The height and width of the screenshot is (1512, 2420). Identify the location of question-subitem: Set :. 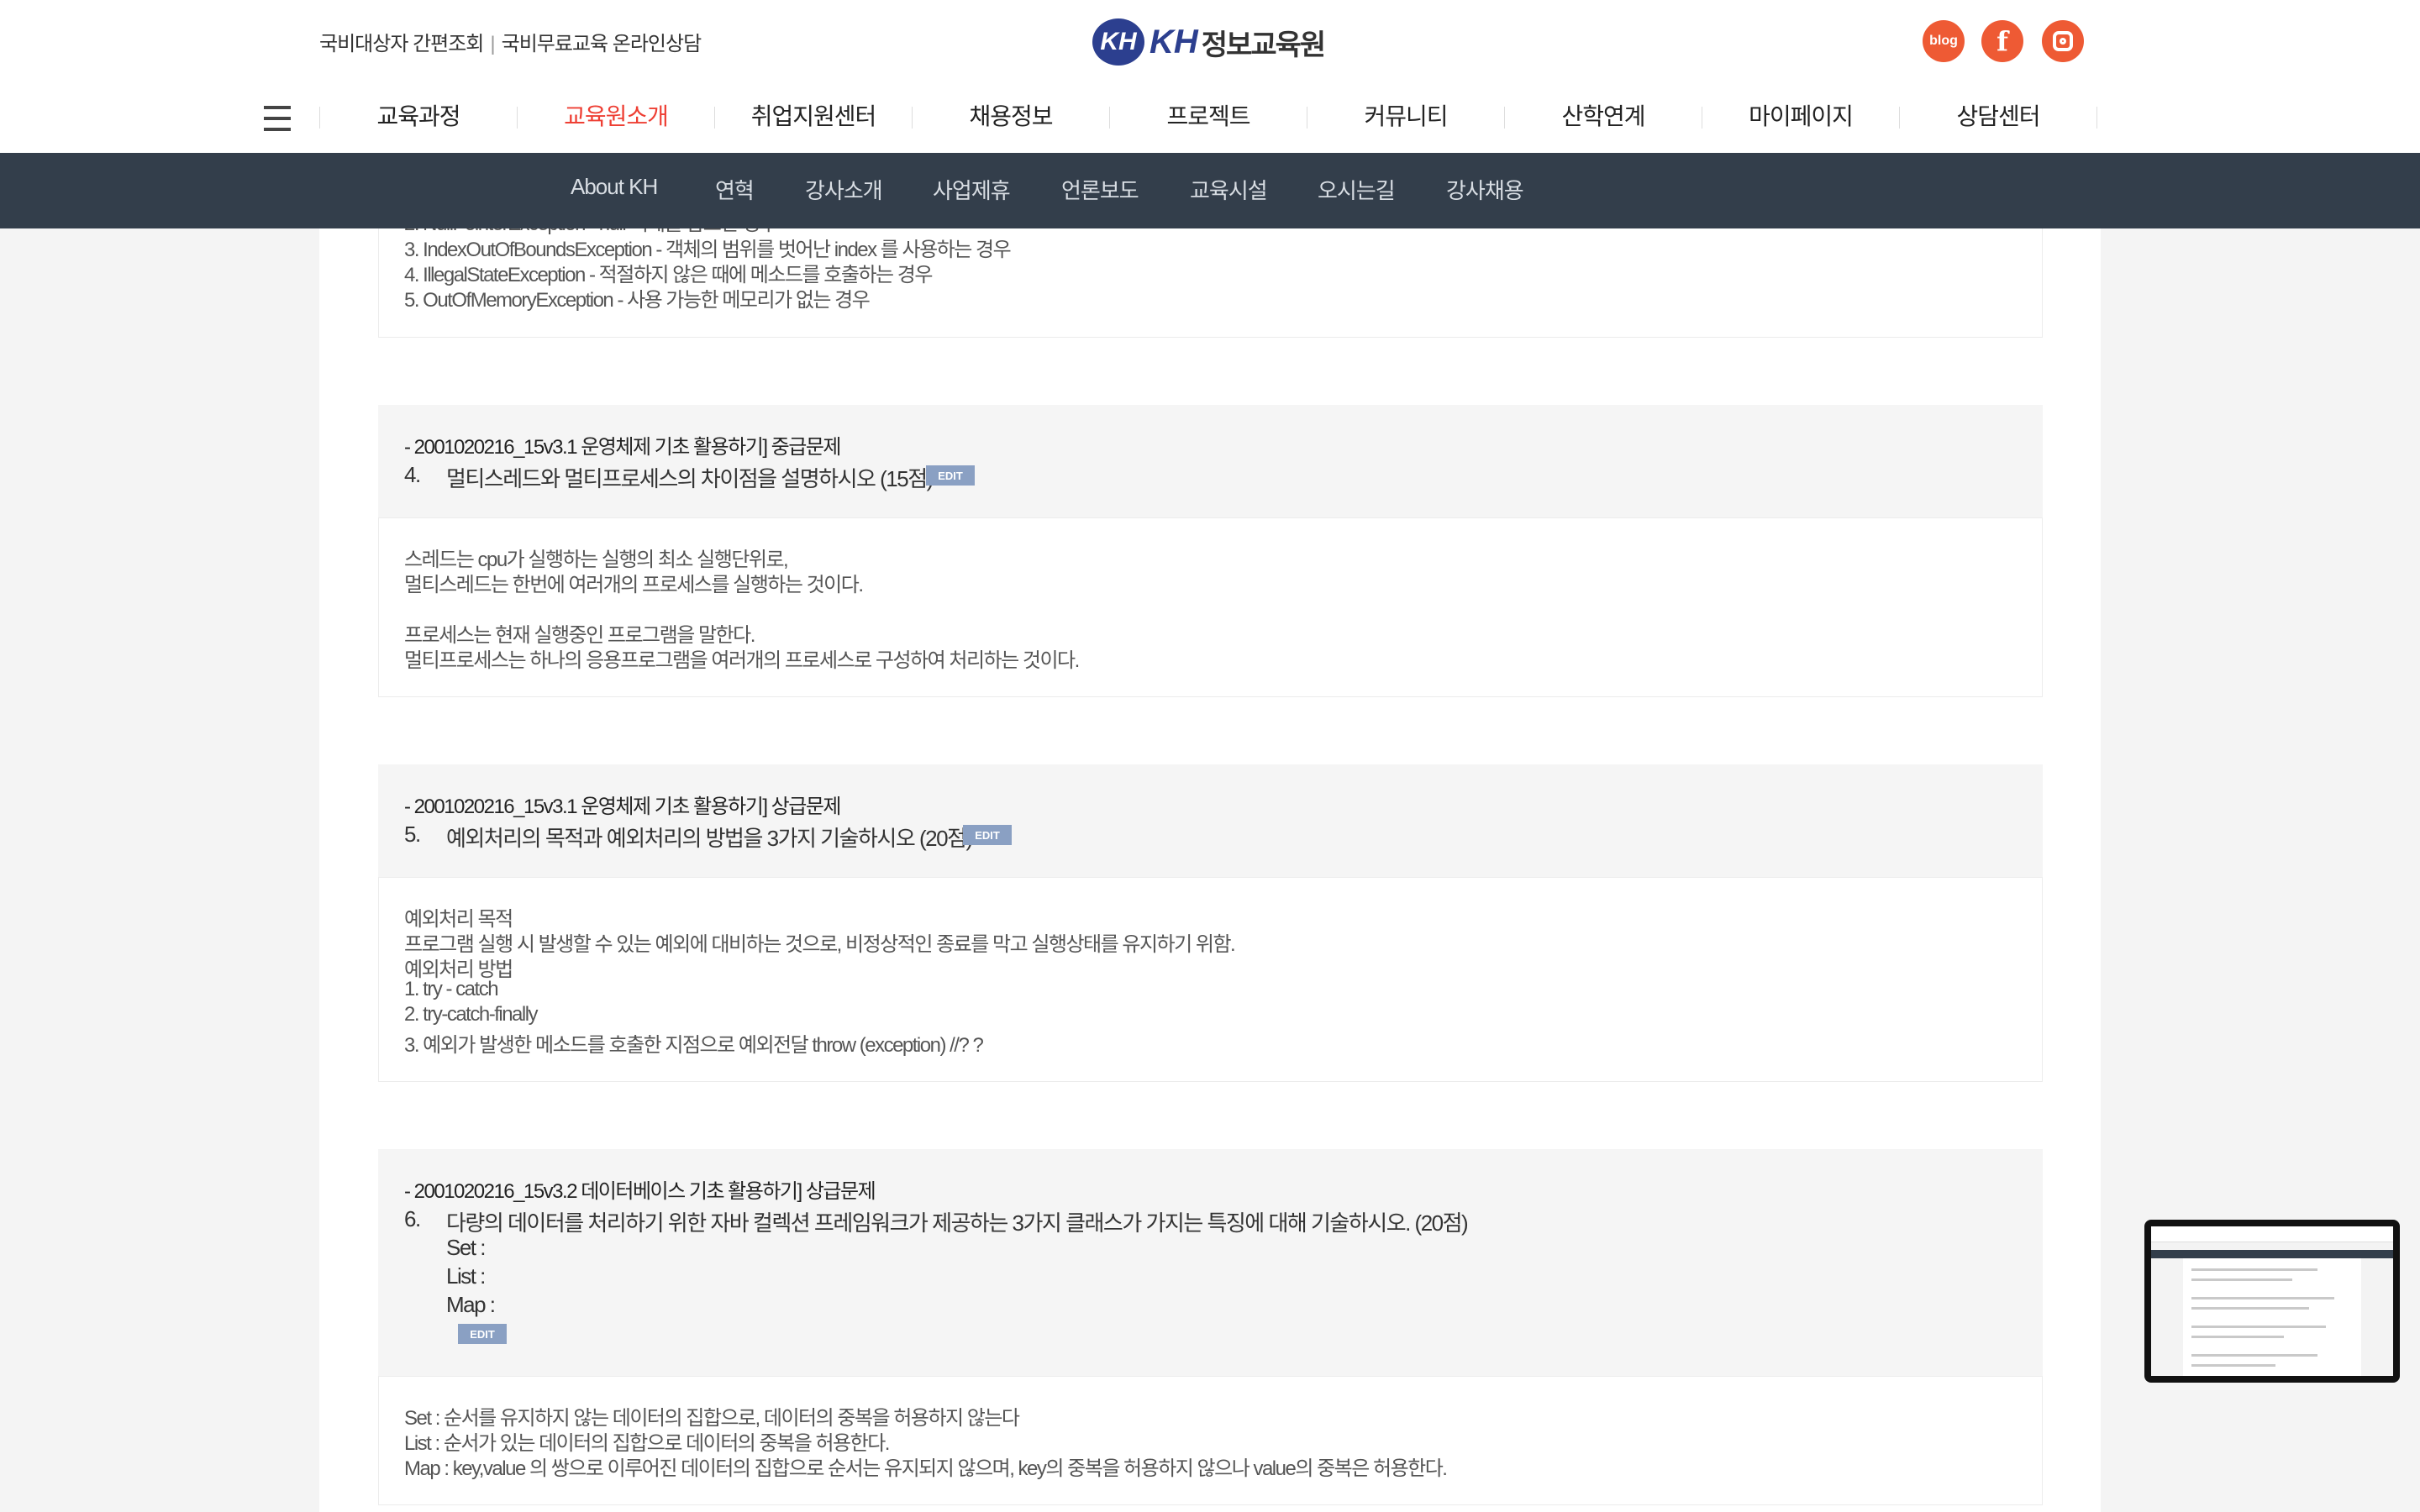
(466, 1247).